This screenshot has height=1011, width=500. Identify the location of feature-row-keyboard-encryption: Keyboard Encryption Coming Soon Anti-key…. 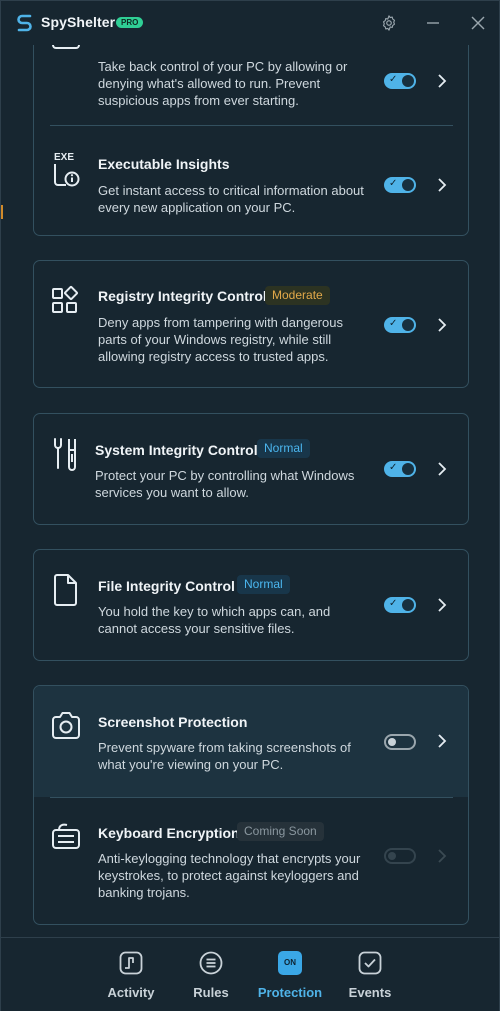
(251, 861).